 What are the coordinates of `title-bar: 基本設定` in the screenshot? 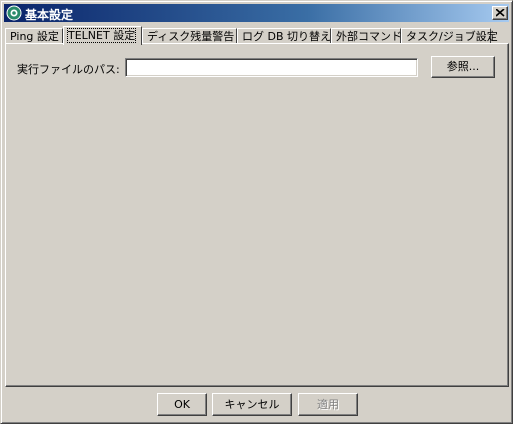 It's located at (256, 13).